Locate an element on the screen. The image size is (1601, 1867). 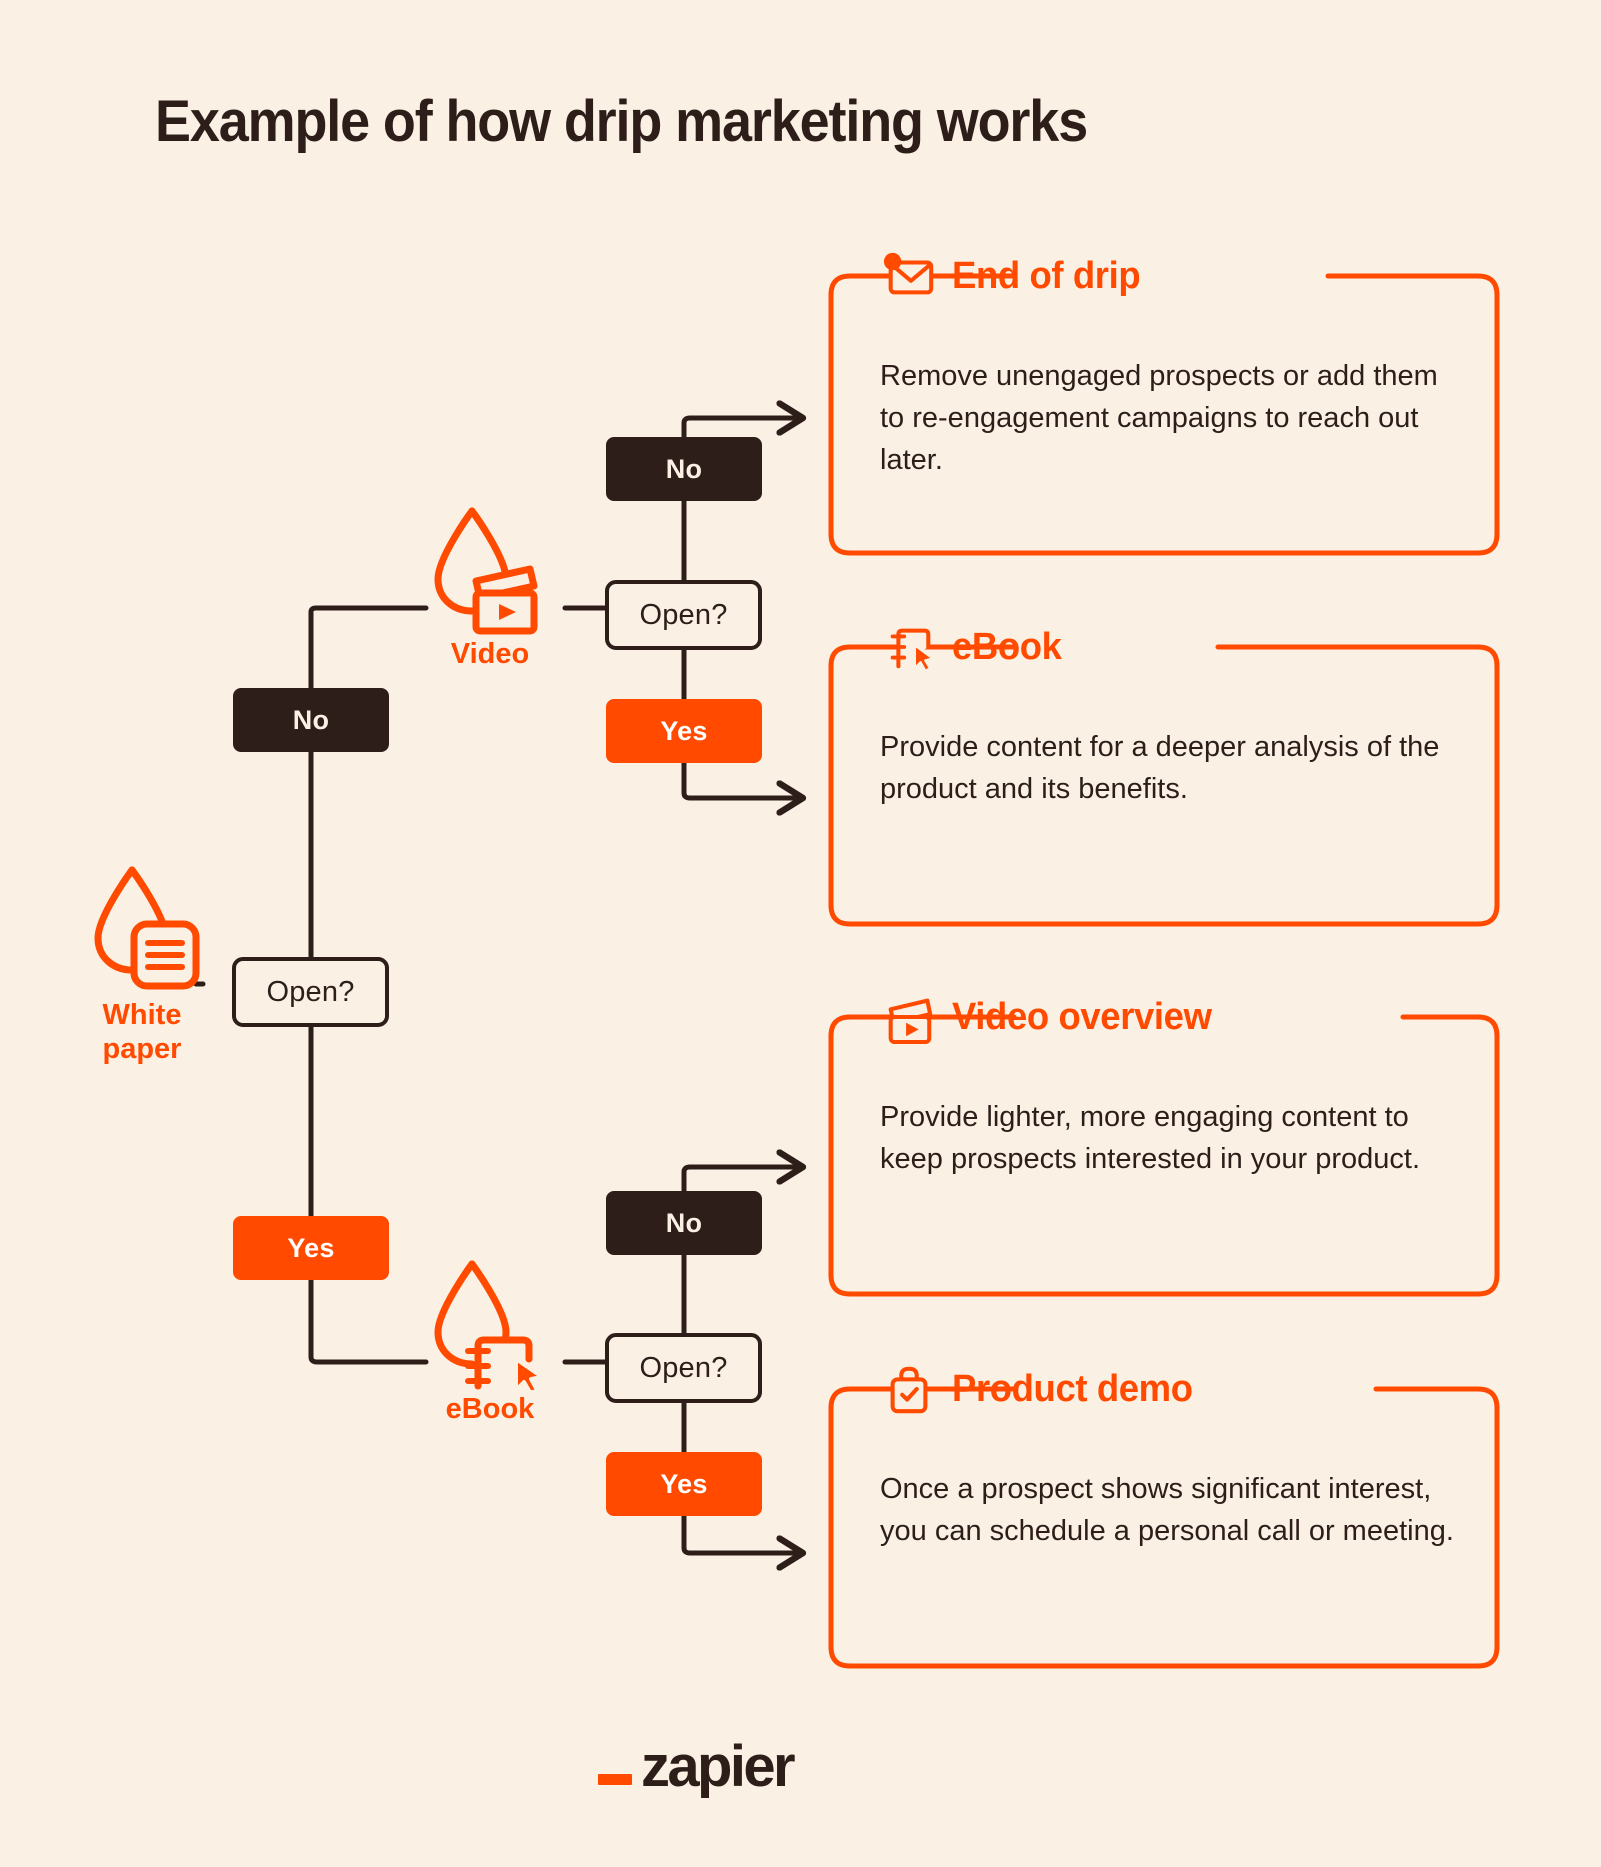
branch-no-1: No is located at coordinates (311, 720).